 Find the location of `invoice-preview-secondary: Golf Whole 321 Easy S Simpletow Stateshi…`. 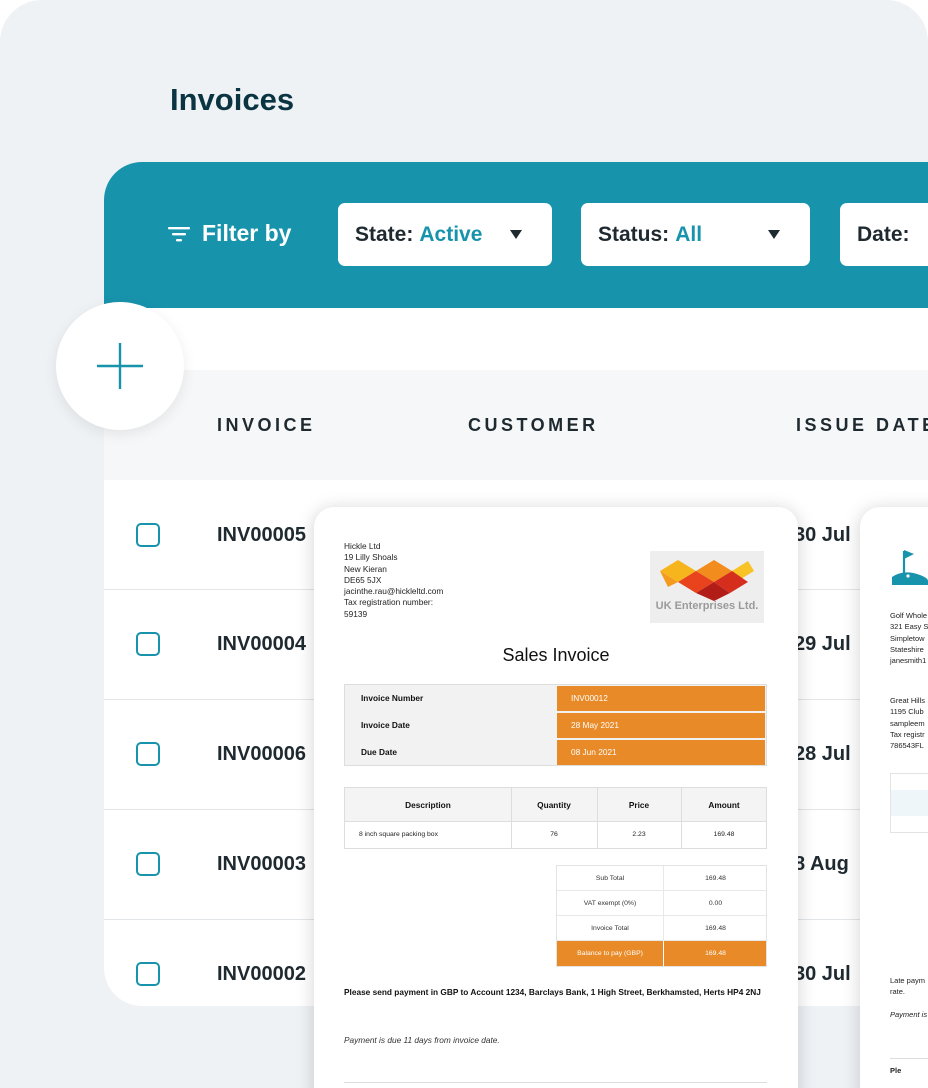

invoice-preview-secondary: Golf Whole 321 Easy S Simpletow Stateshi… is located at coordinates (894, 797).